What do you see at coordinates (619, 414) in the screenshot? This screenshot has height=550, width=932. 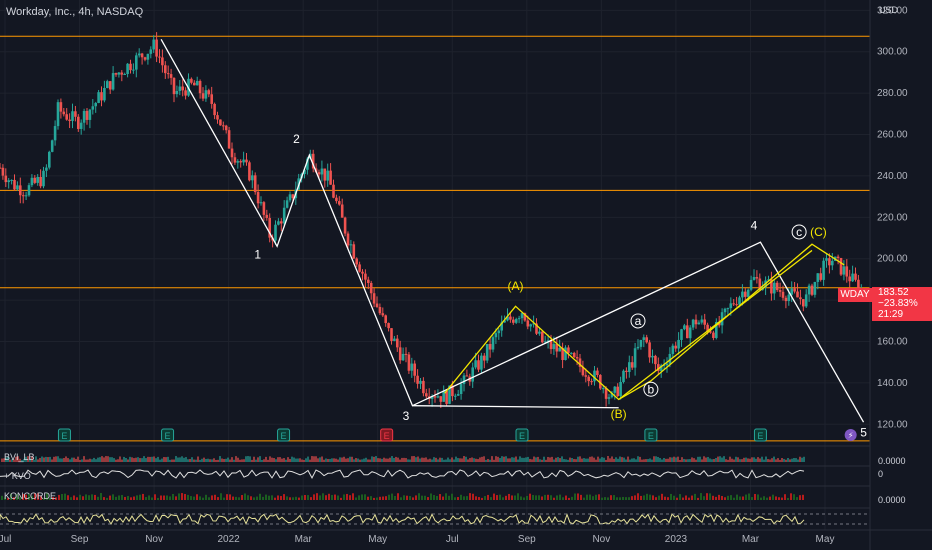 I see `wave-label: (B)` at bounding box center [619, 414].